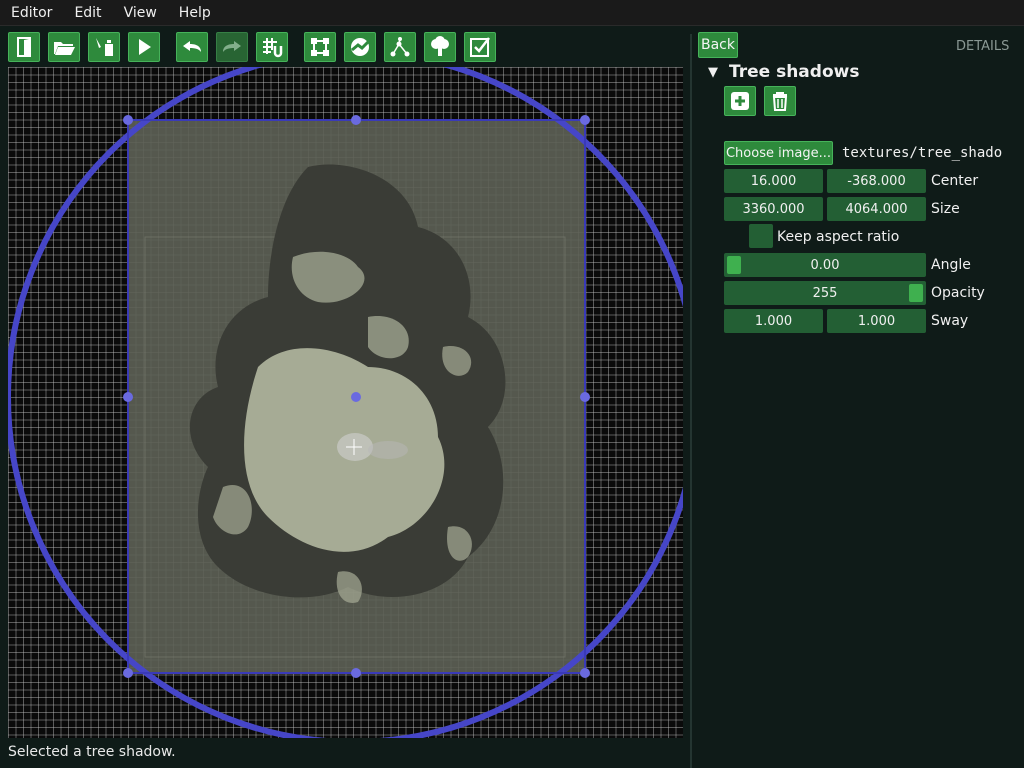 The width and height of the screenshot is (1024, 768). I want to click on delete-shadow-button, so click(780, 101).